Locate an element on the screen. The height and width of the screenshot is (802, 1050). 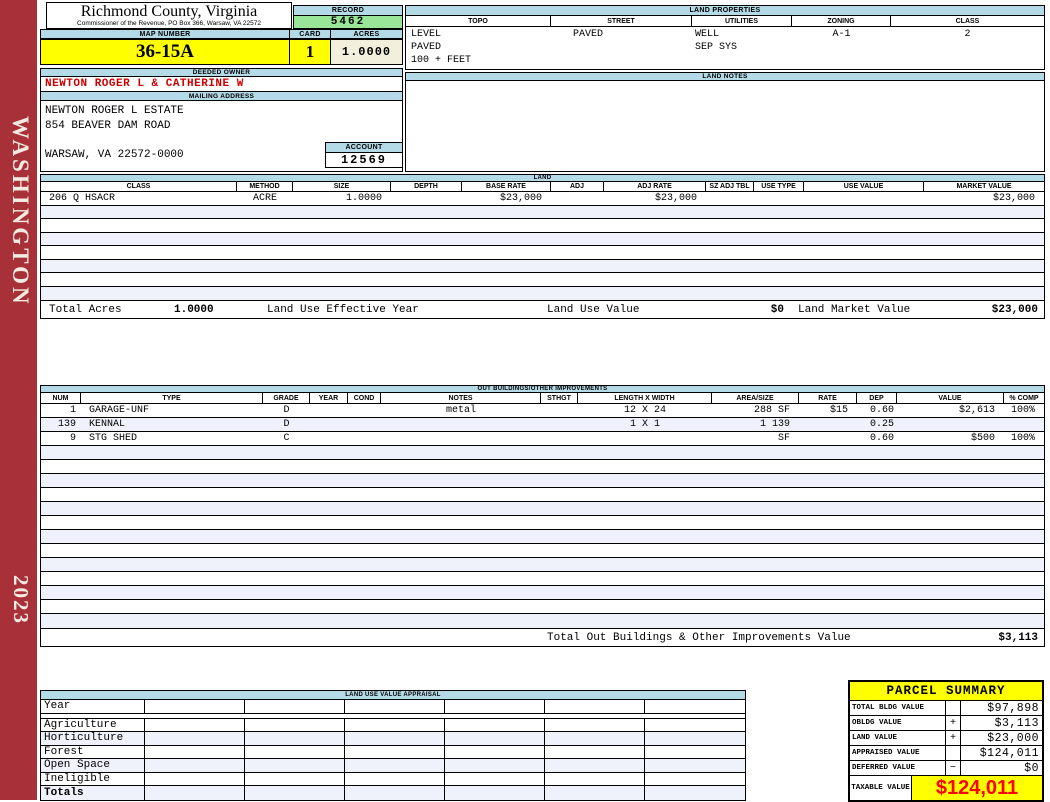
out-buildings-title: OUT BUILDINGS/OTHER IMPROVEMENTS is located at coordinates (542, 389).